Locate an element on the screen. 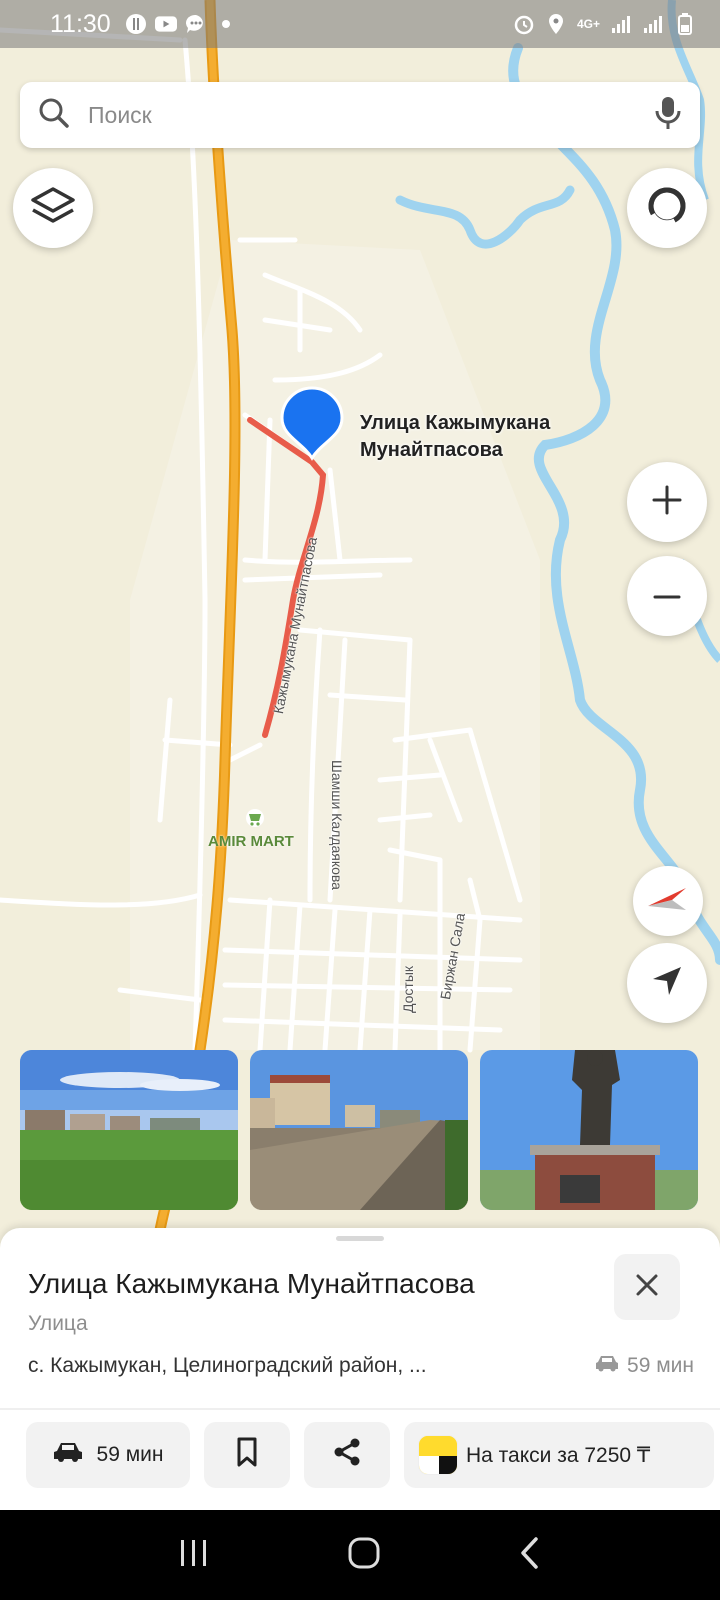  network-type: 4G+ is located at coordinates (588, 24).